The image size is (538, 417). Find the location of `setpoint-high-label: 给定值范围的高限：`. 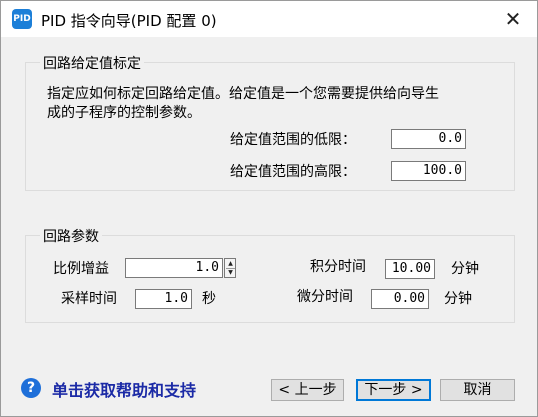

setpoint-high-label: 给定值范围的高限： is located at coordinates (293, 172).